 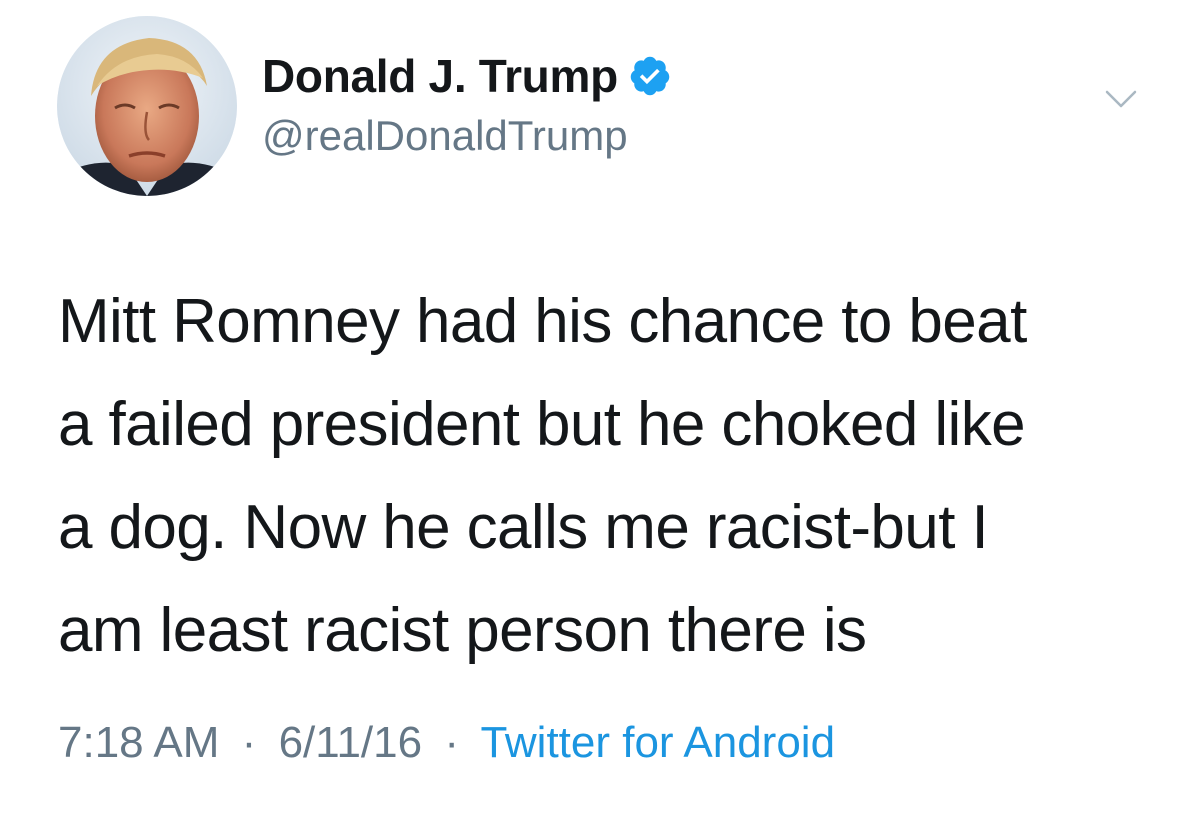 What do you see at coordinates (523, 527) in the screenshot?
I see `tweet-text-line: a dog. Now he calls me racist-but I` at bounding box center [523, 527].